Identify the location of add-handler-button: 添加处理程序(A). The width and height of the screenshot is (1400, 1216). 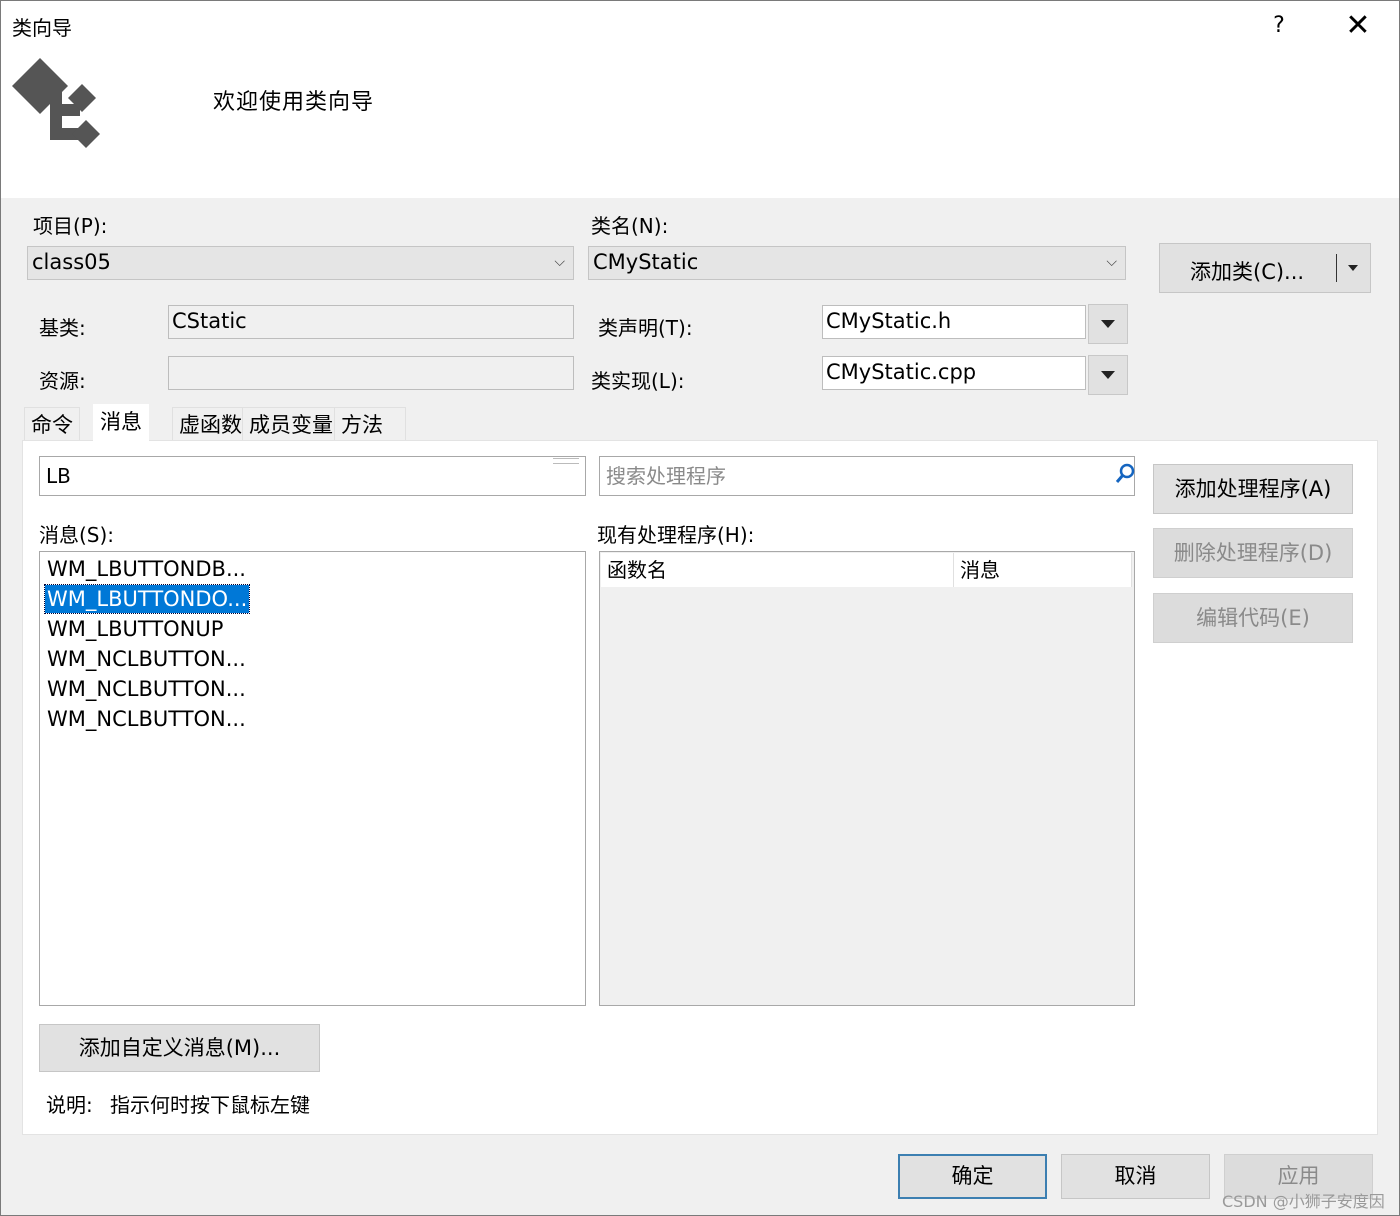
(1253, 489).